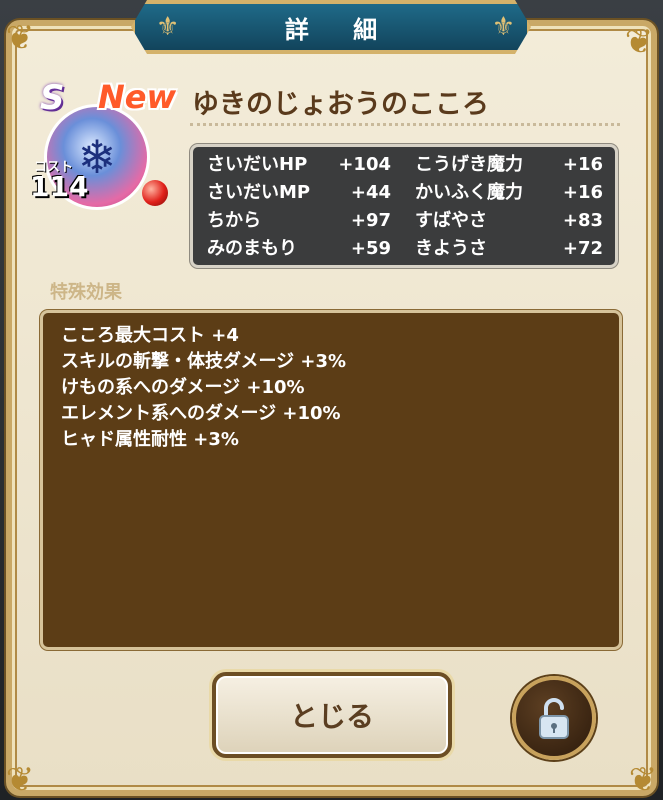 Image resolution: width=663 pixels, height=800 pixels. Describe the element at coordinates (469, 164) in the screenshot. I see `stat-label: こうげき魔力` at that location.